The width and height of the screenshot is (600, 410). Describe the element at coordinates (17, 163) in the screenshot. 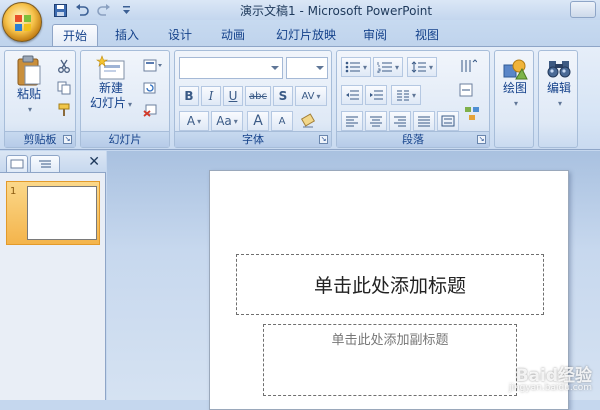

I see `tab-slides-thumbnails` at that location.